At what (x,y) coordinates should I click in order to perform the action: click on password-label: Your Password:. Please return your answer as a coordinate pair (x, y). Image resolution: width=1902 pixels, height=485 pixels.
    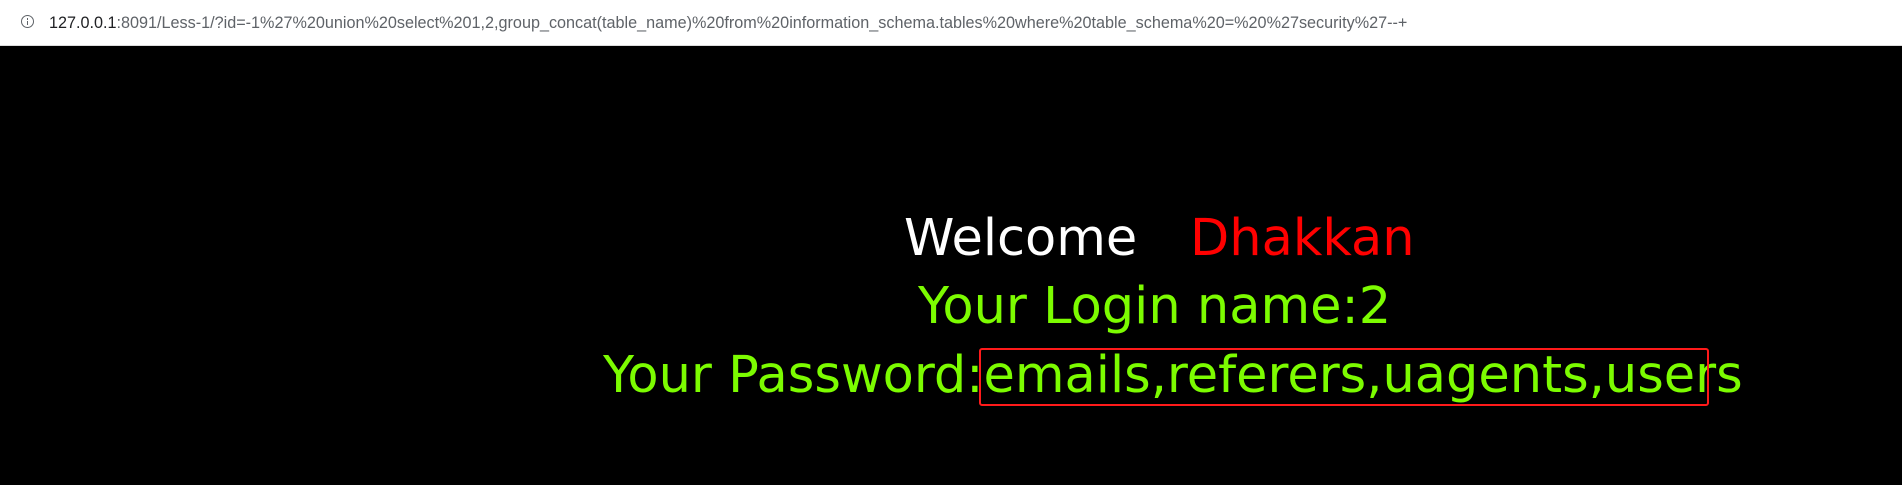
    Looking at the image, I should click on (793, 375).